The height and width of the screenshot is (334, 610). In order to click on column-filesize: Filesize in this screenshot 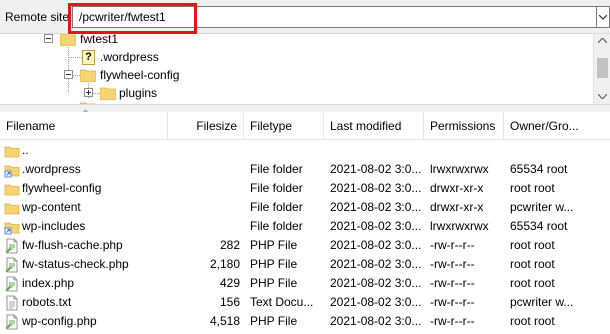, I will do `click(206, 126)`.